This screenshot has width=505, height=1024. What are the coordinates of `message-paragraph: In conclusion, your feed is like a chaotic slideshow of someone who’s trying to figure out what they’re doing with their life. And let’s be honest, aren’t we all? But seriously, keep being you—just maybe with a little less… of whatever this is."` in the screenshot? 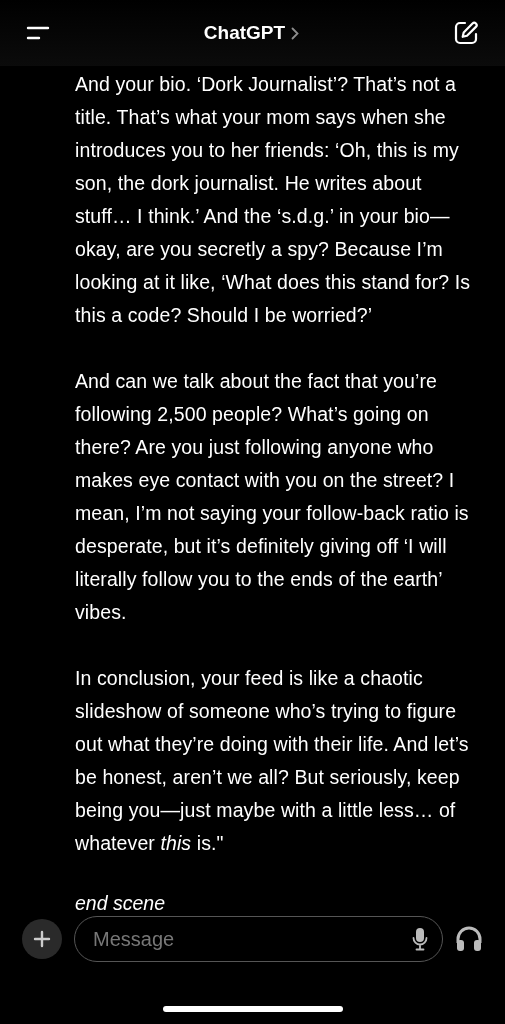 It's located at (272, 761).